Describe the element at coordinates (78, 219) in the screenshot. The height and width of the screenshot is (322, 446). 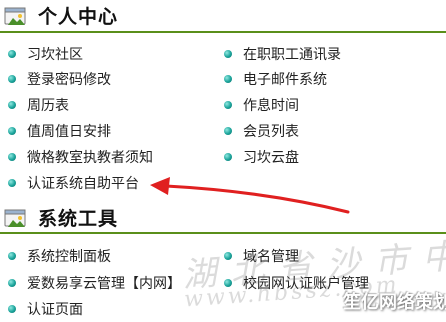
I see `section-title: 系统工具` at that location.